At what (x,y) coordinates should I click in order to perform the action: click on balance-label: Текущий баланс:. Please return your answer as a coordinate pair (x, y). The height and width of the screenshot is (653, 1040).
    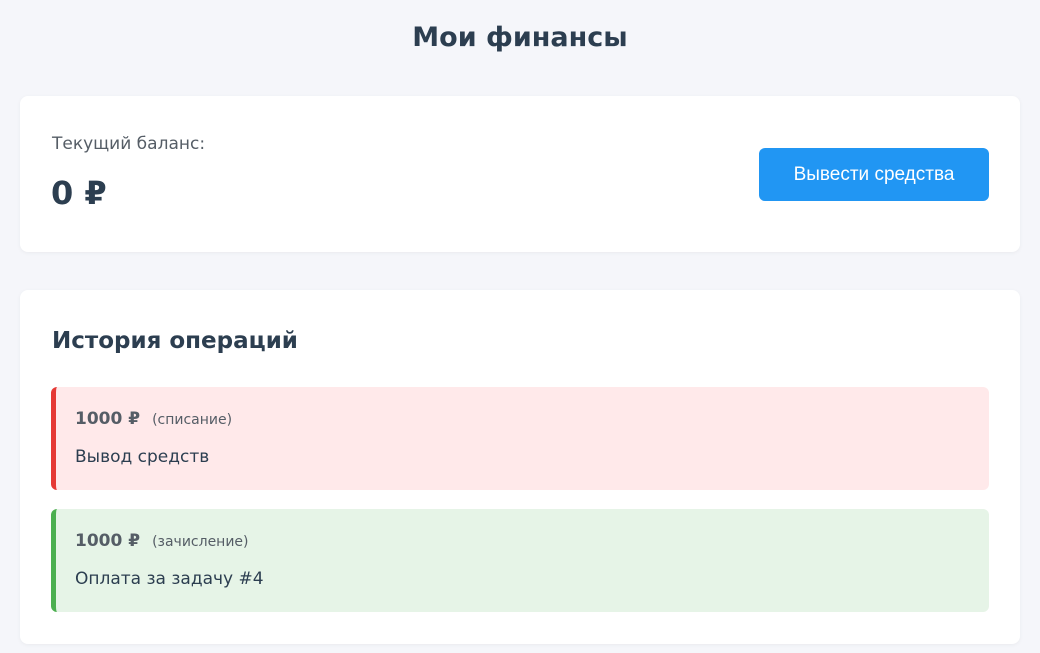
    Looking at the image, I should click on (129, 144).